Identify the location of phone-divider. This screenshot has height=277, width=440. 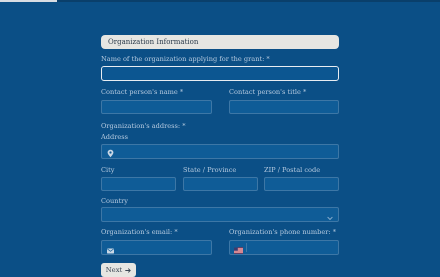
(246, 247).